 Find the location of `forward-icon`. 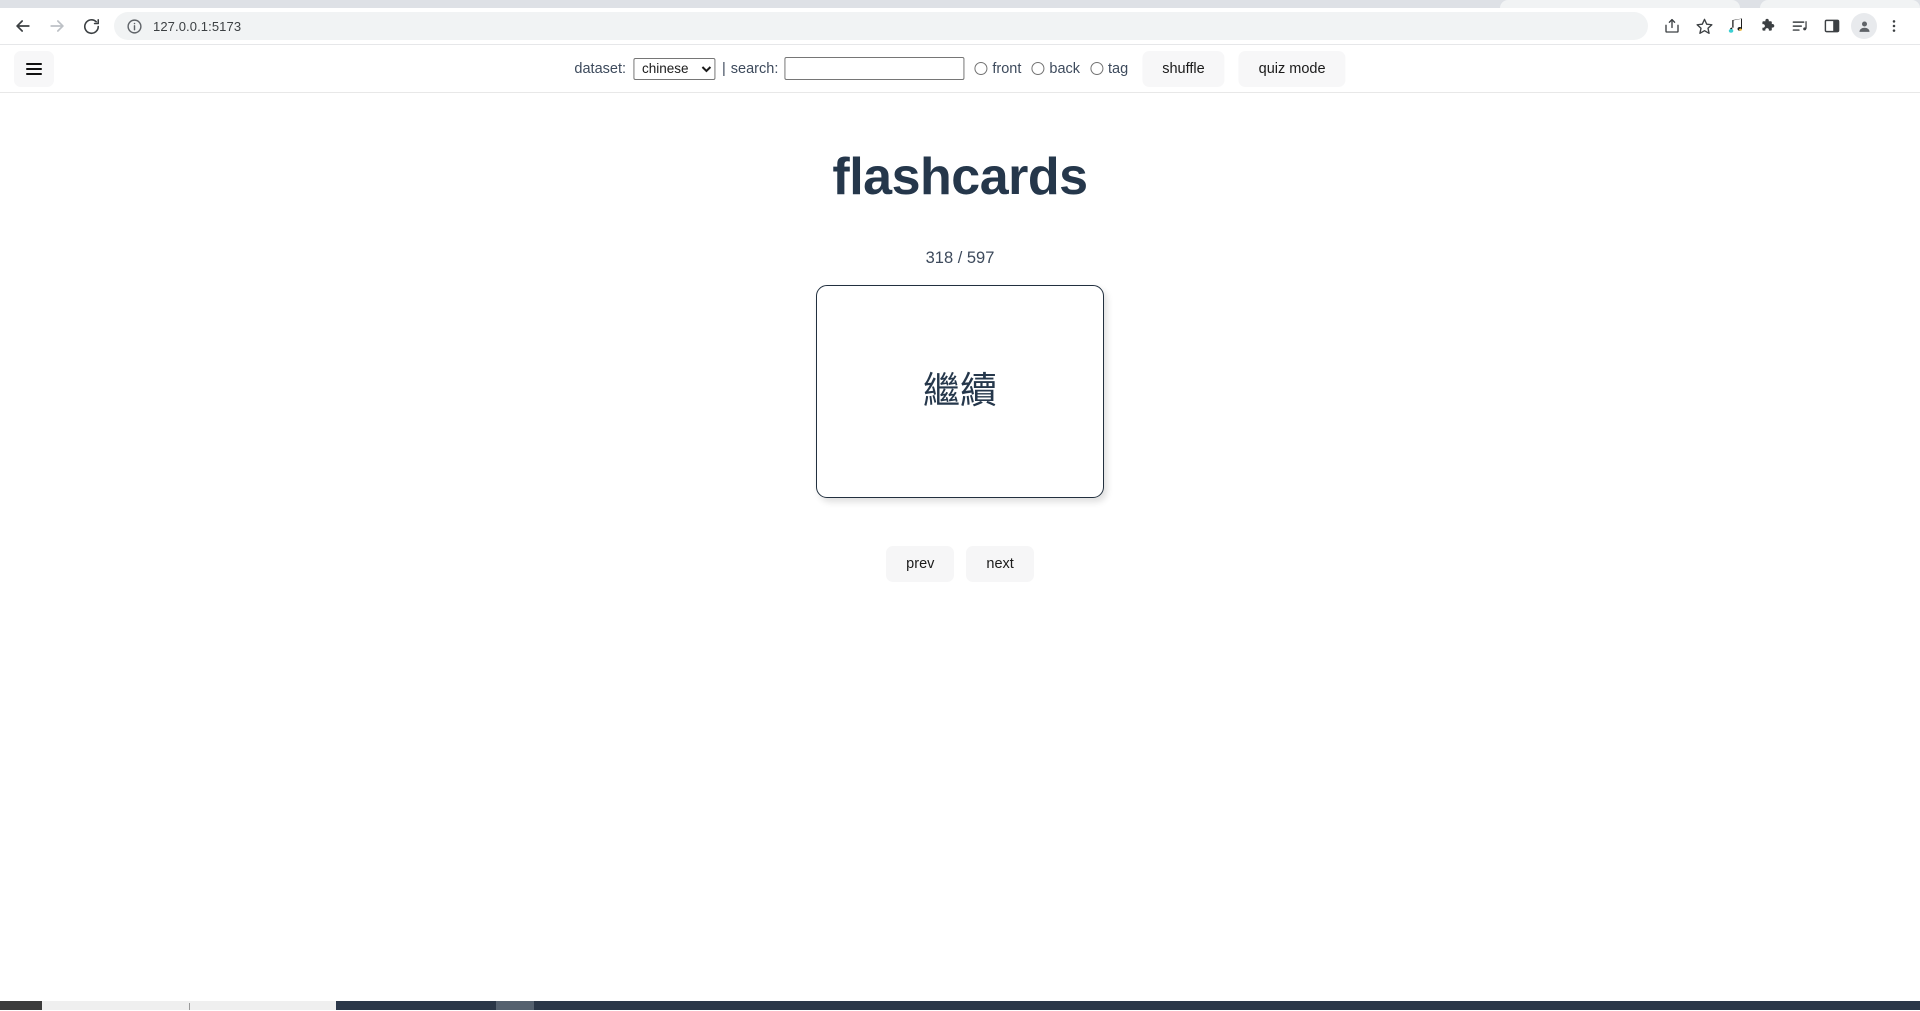

forward-icon is located at coordinates (57, 26).